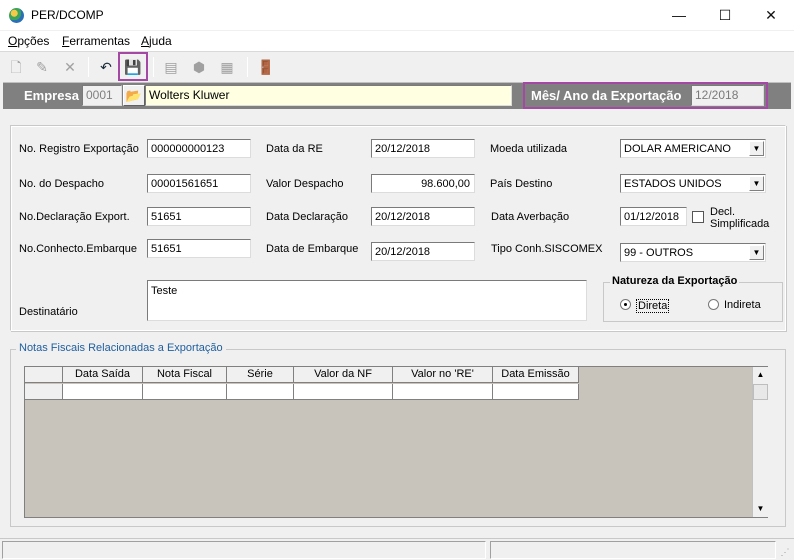 The image size is (794, 560). What do you see at coordinates (102, 95) in the screenshot?
I see `empresa-code-field: 0001` at bounding box center [102, 95].